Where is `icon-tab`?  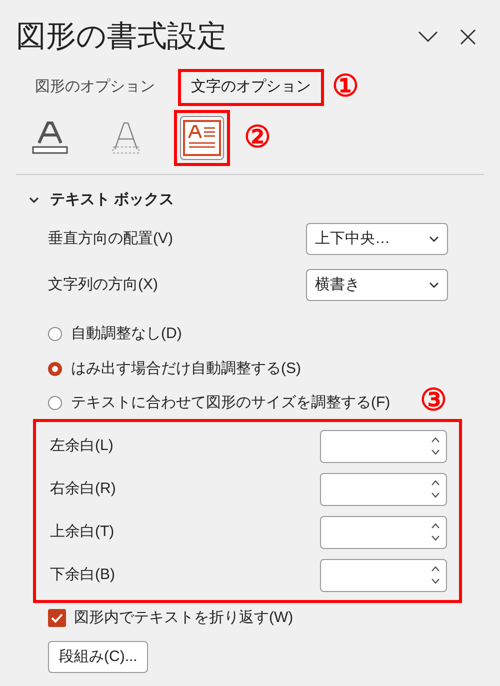 icon-tab is located at coordinates (202, 138).